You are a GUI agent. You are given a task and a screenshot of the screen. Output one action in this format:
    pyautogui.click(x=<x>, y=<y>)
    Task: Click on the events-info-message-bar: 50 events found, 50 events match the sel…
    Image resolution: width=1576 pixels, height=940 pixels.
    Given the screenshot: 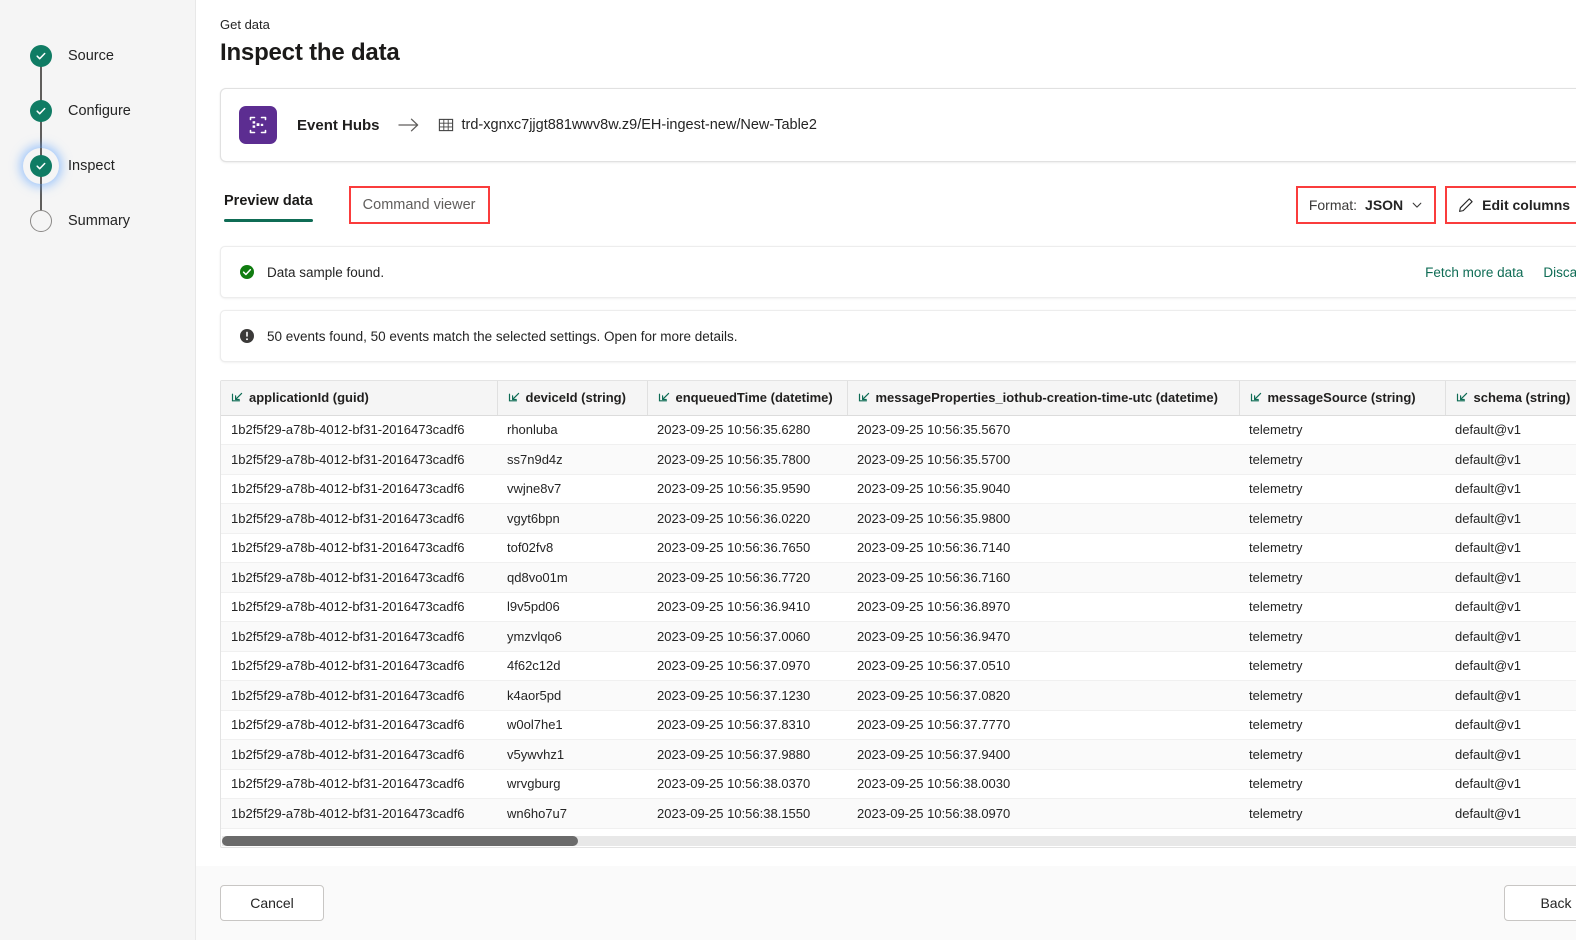 What is the action you would take?
    pyautogui.click(x=898, y=336)
    